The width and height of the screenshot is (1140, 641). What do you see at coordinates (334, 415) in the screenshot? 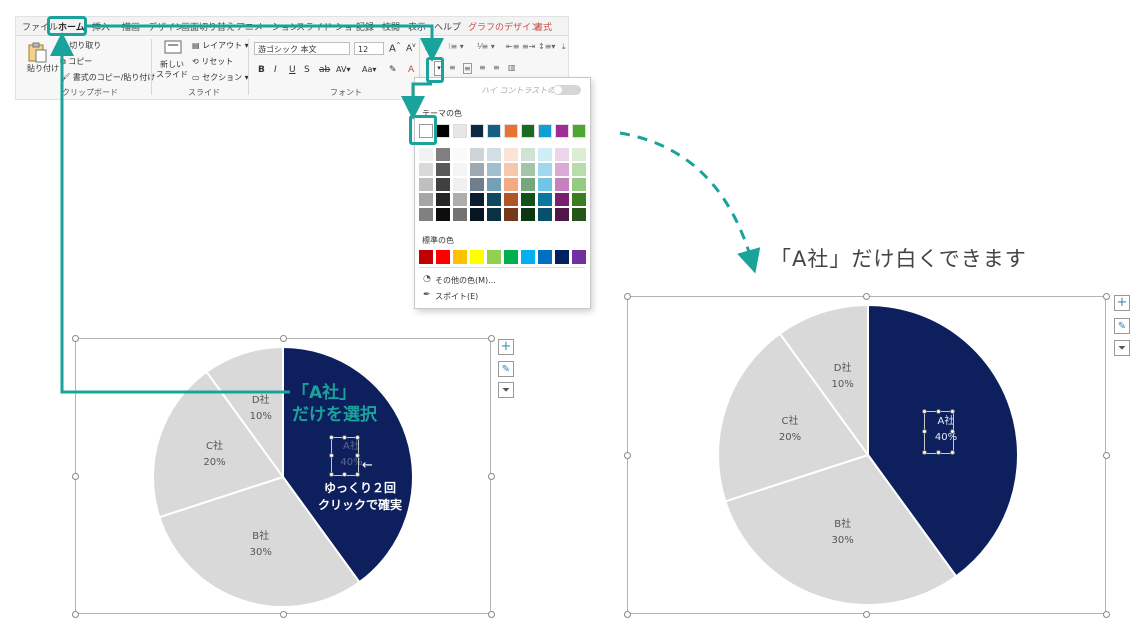
I see `select-a-line2: だけを選択` at bounding box center [334, 415].